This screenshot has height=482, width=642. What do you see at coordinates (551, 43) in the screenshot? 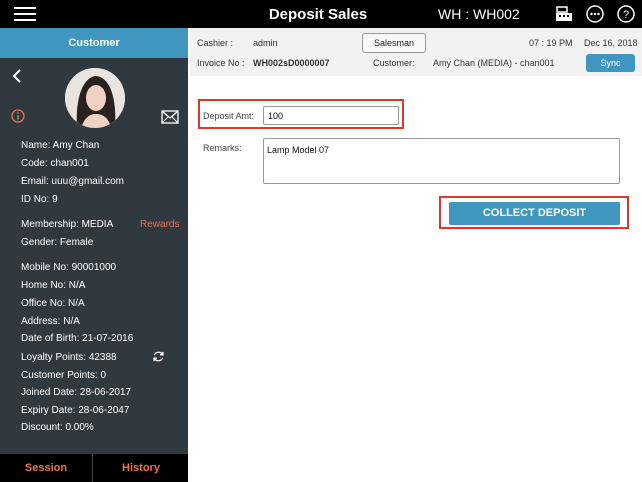
I see `time-display: 07 : 19 PM` at bounding box center [551, 43].